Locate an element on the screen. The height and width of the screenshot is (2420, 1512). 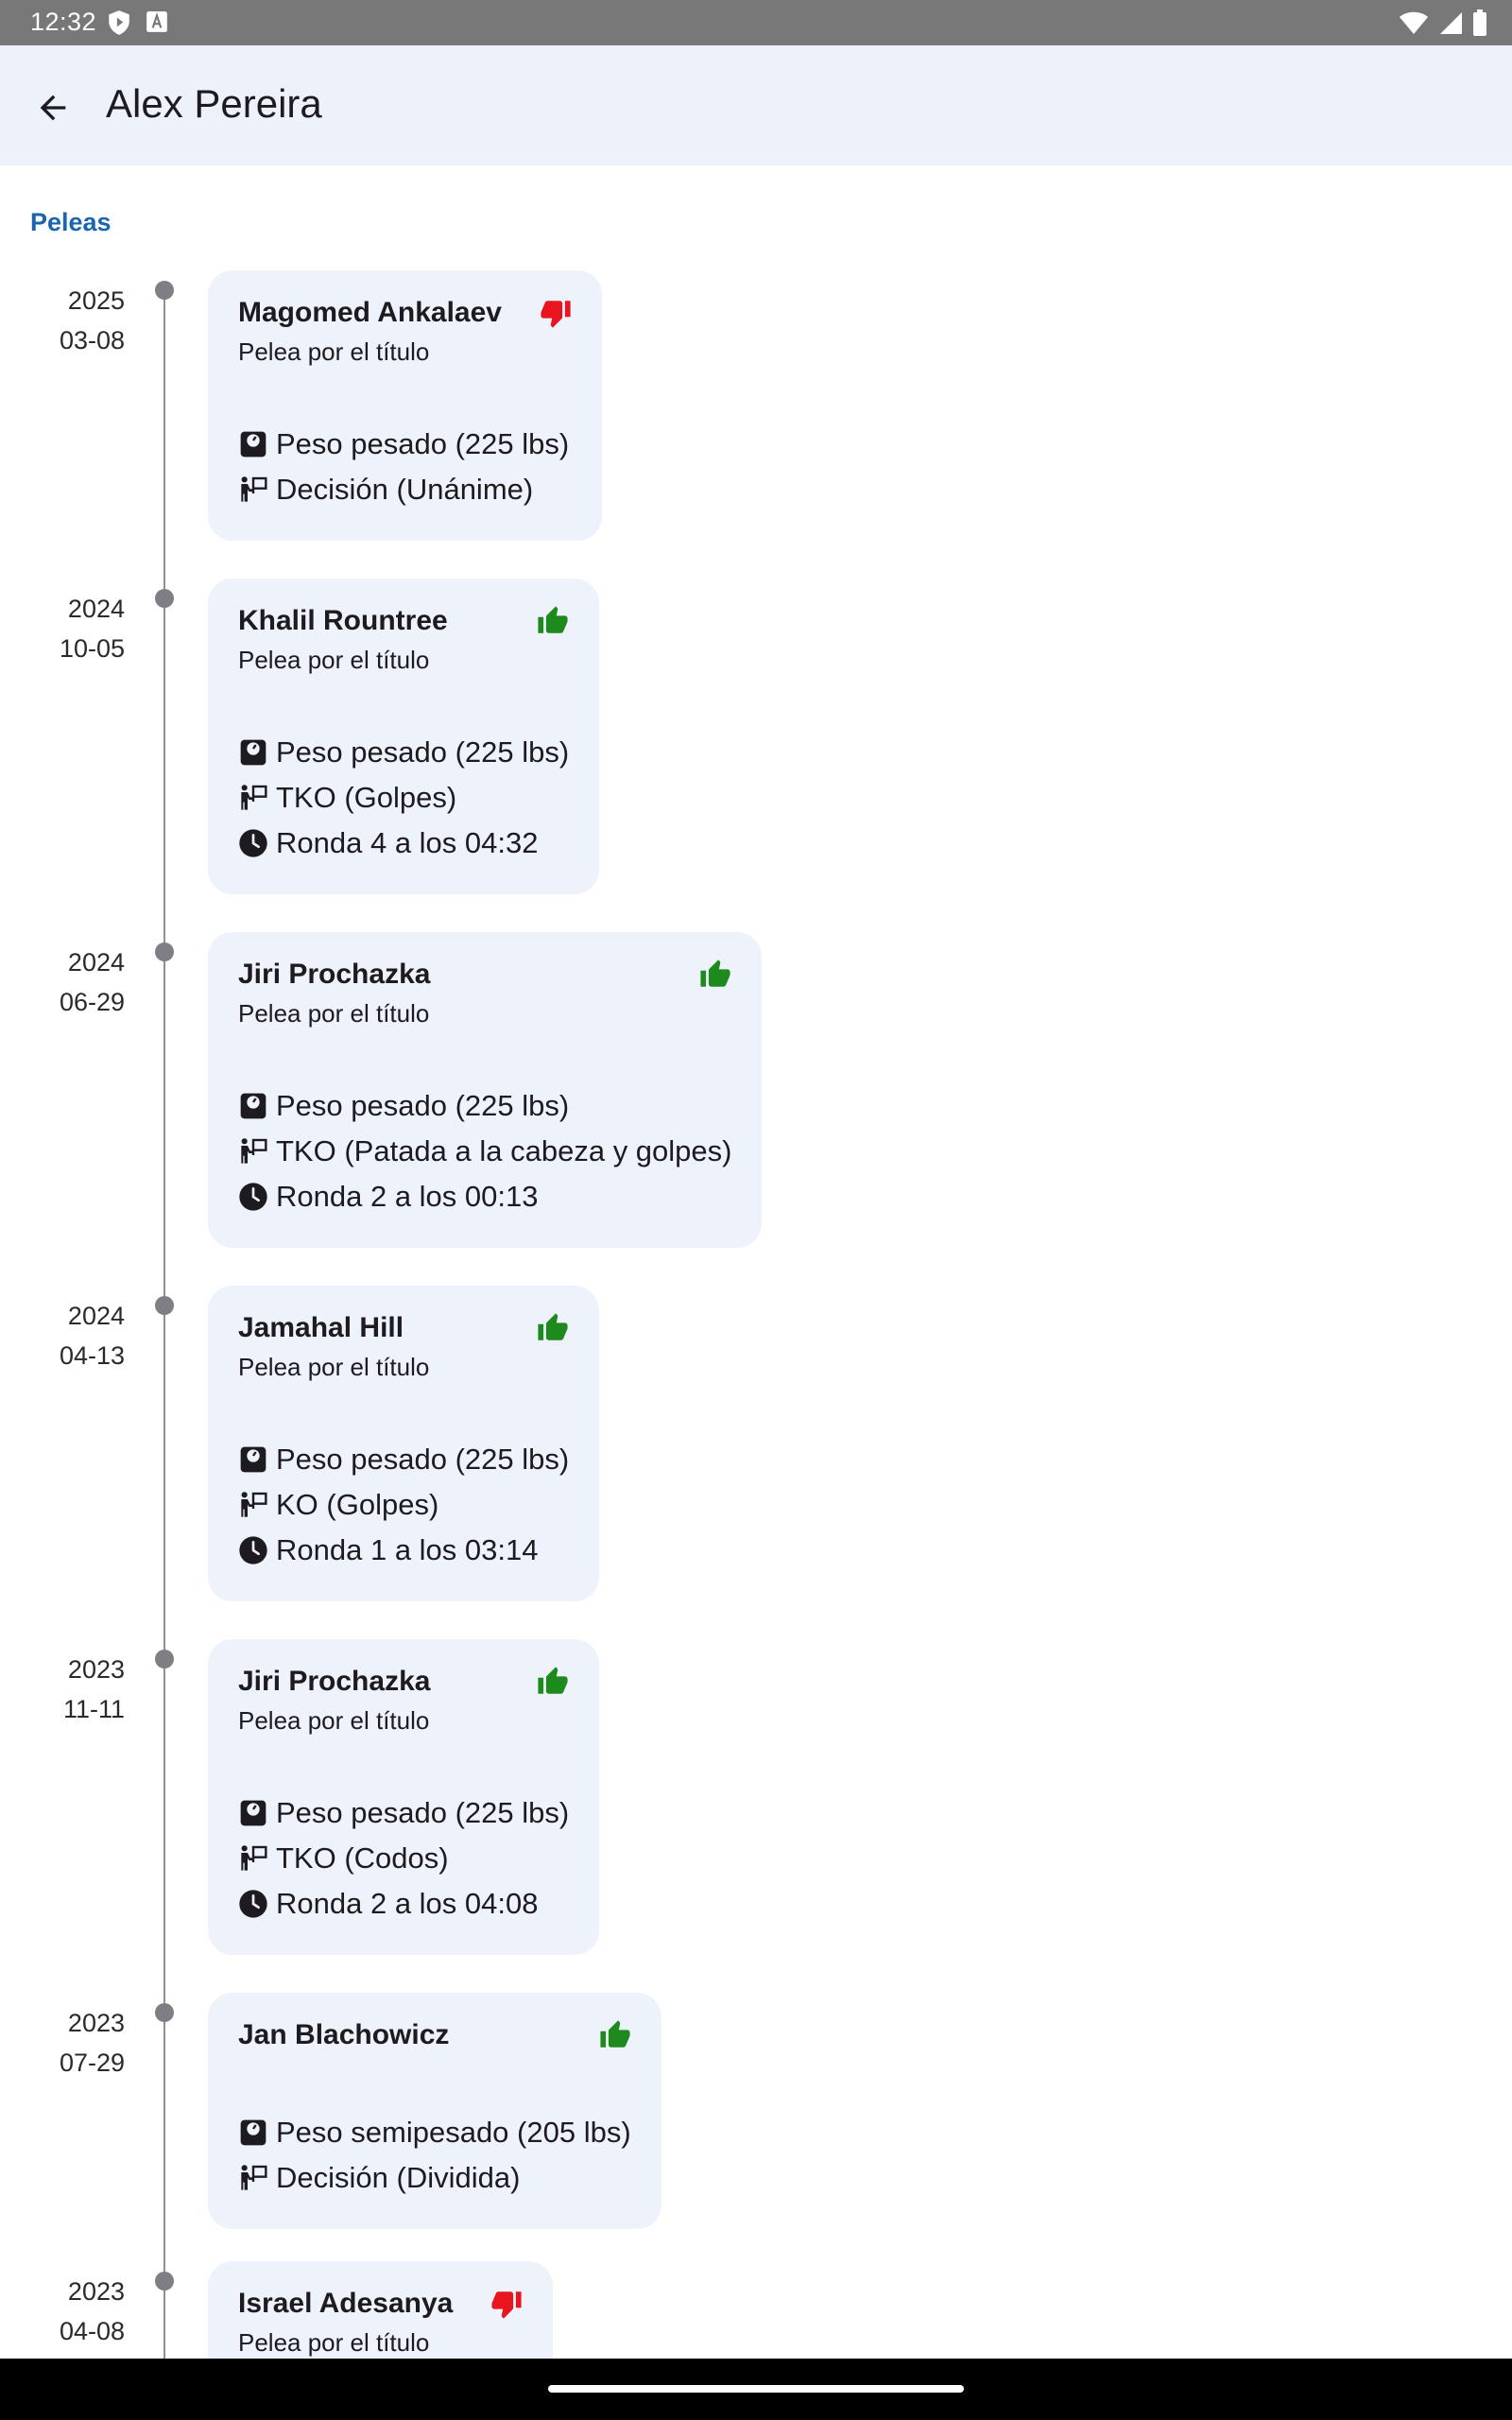
fight-method-text: TKO (Codos) is located at coordinates (362, 1858).